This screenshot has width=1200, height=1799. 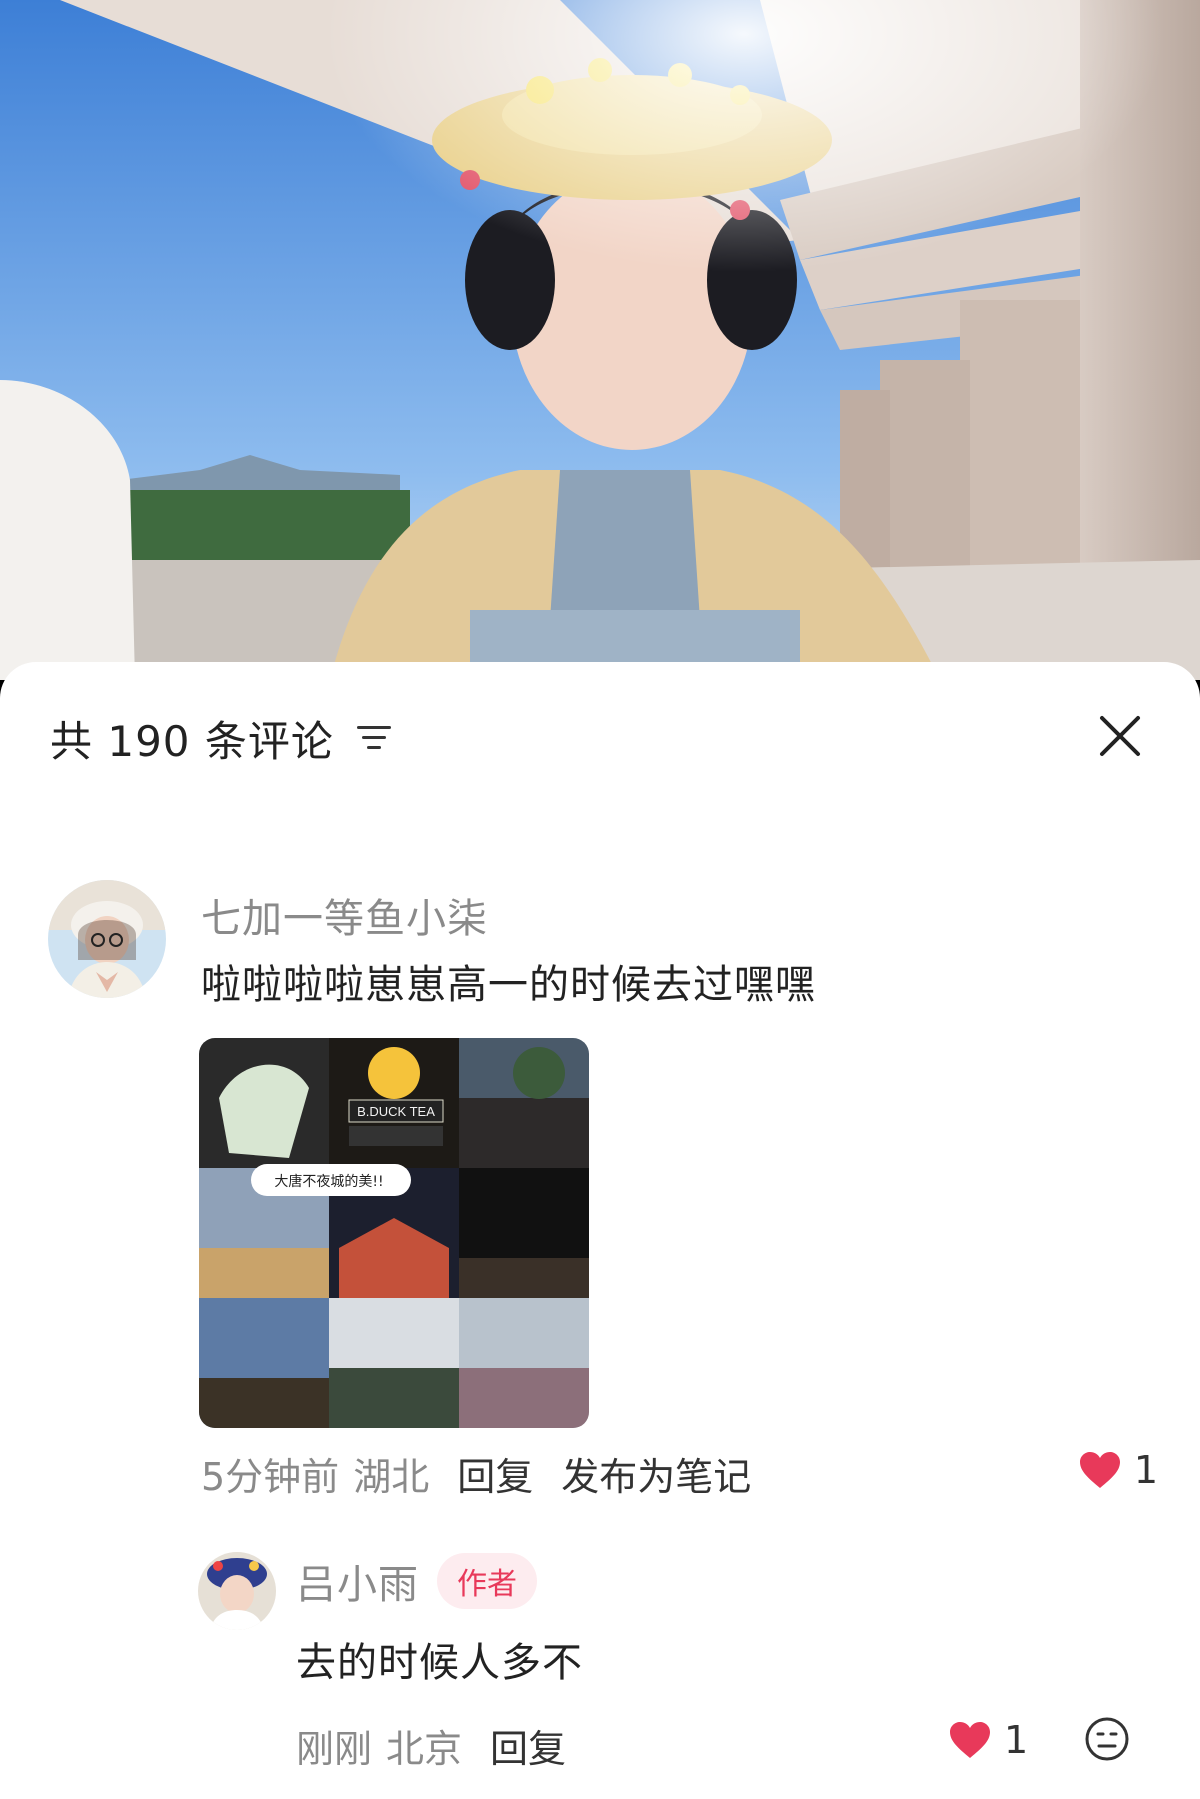 What do you see at coordinates (1107, 1739) in the screenshot?
I see `emoji-face-icon` at bounding box center [1107, 1739].